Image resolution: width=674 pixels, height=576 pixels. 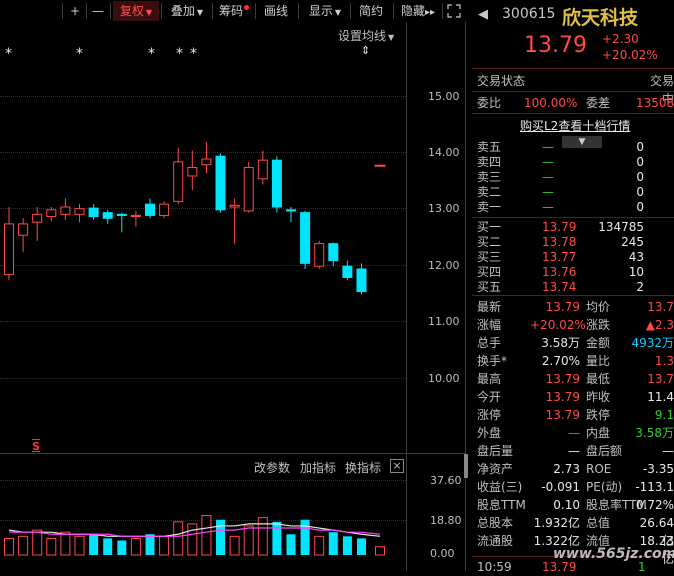 What do you see at coordinates (136, 11) in the screenshot?
I see `fuquan-button: 复权 ▼` at bounding box center [136, 11].